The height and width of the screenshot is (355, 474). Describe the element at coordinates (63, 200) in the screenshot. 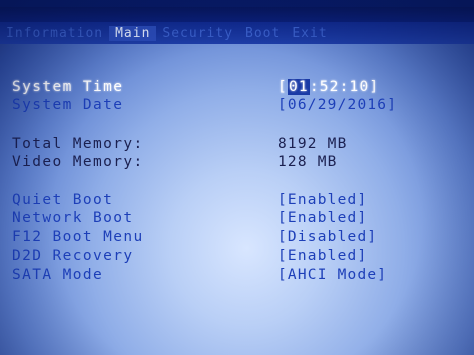

I see `quiet-boot-label: Quiet Boot` at that location.